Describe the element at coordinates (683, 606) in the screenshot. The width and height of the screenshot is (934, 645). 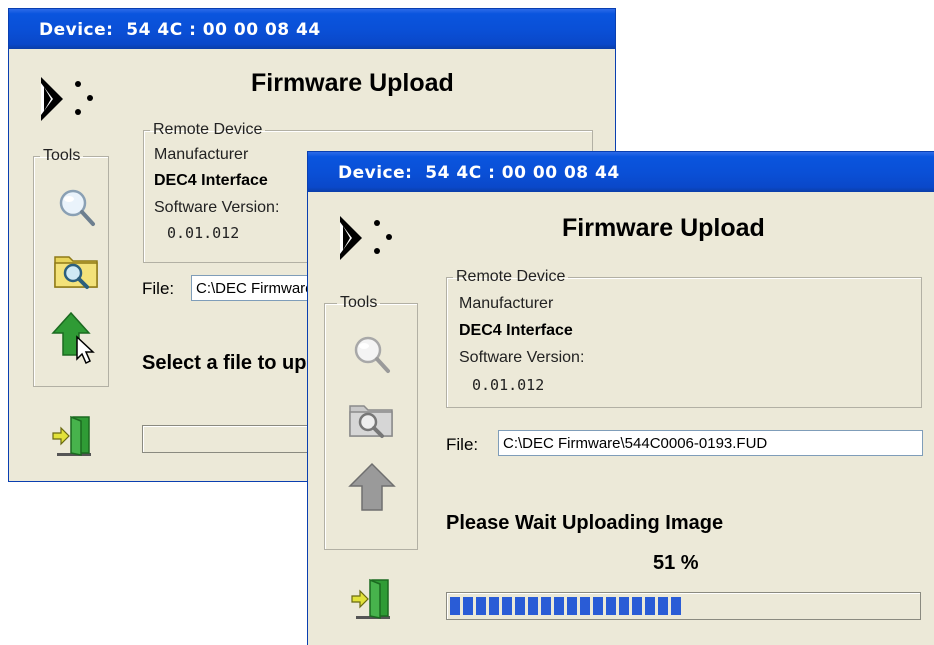
I see `upload-progress-bar` at that location.